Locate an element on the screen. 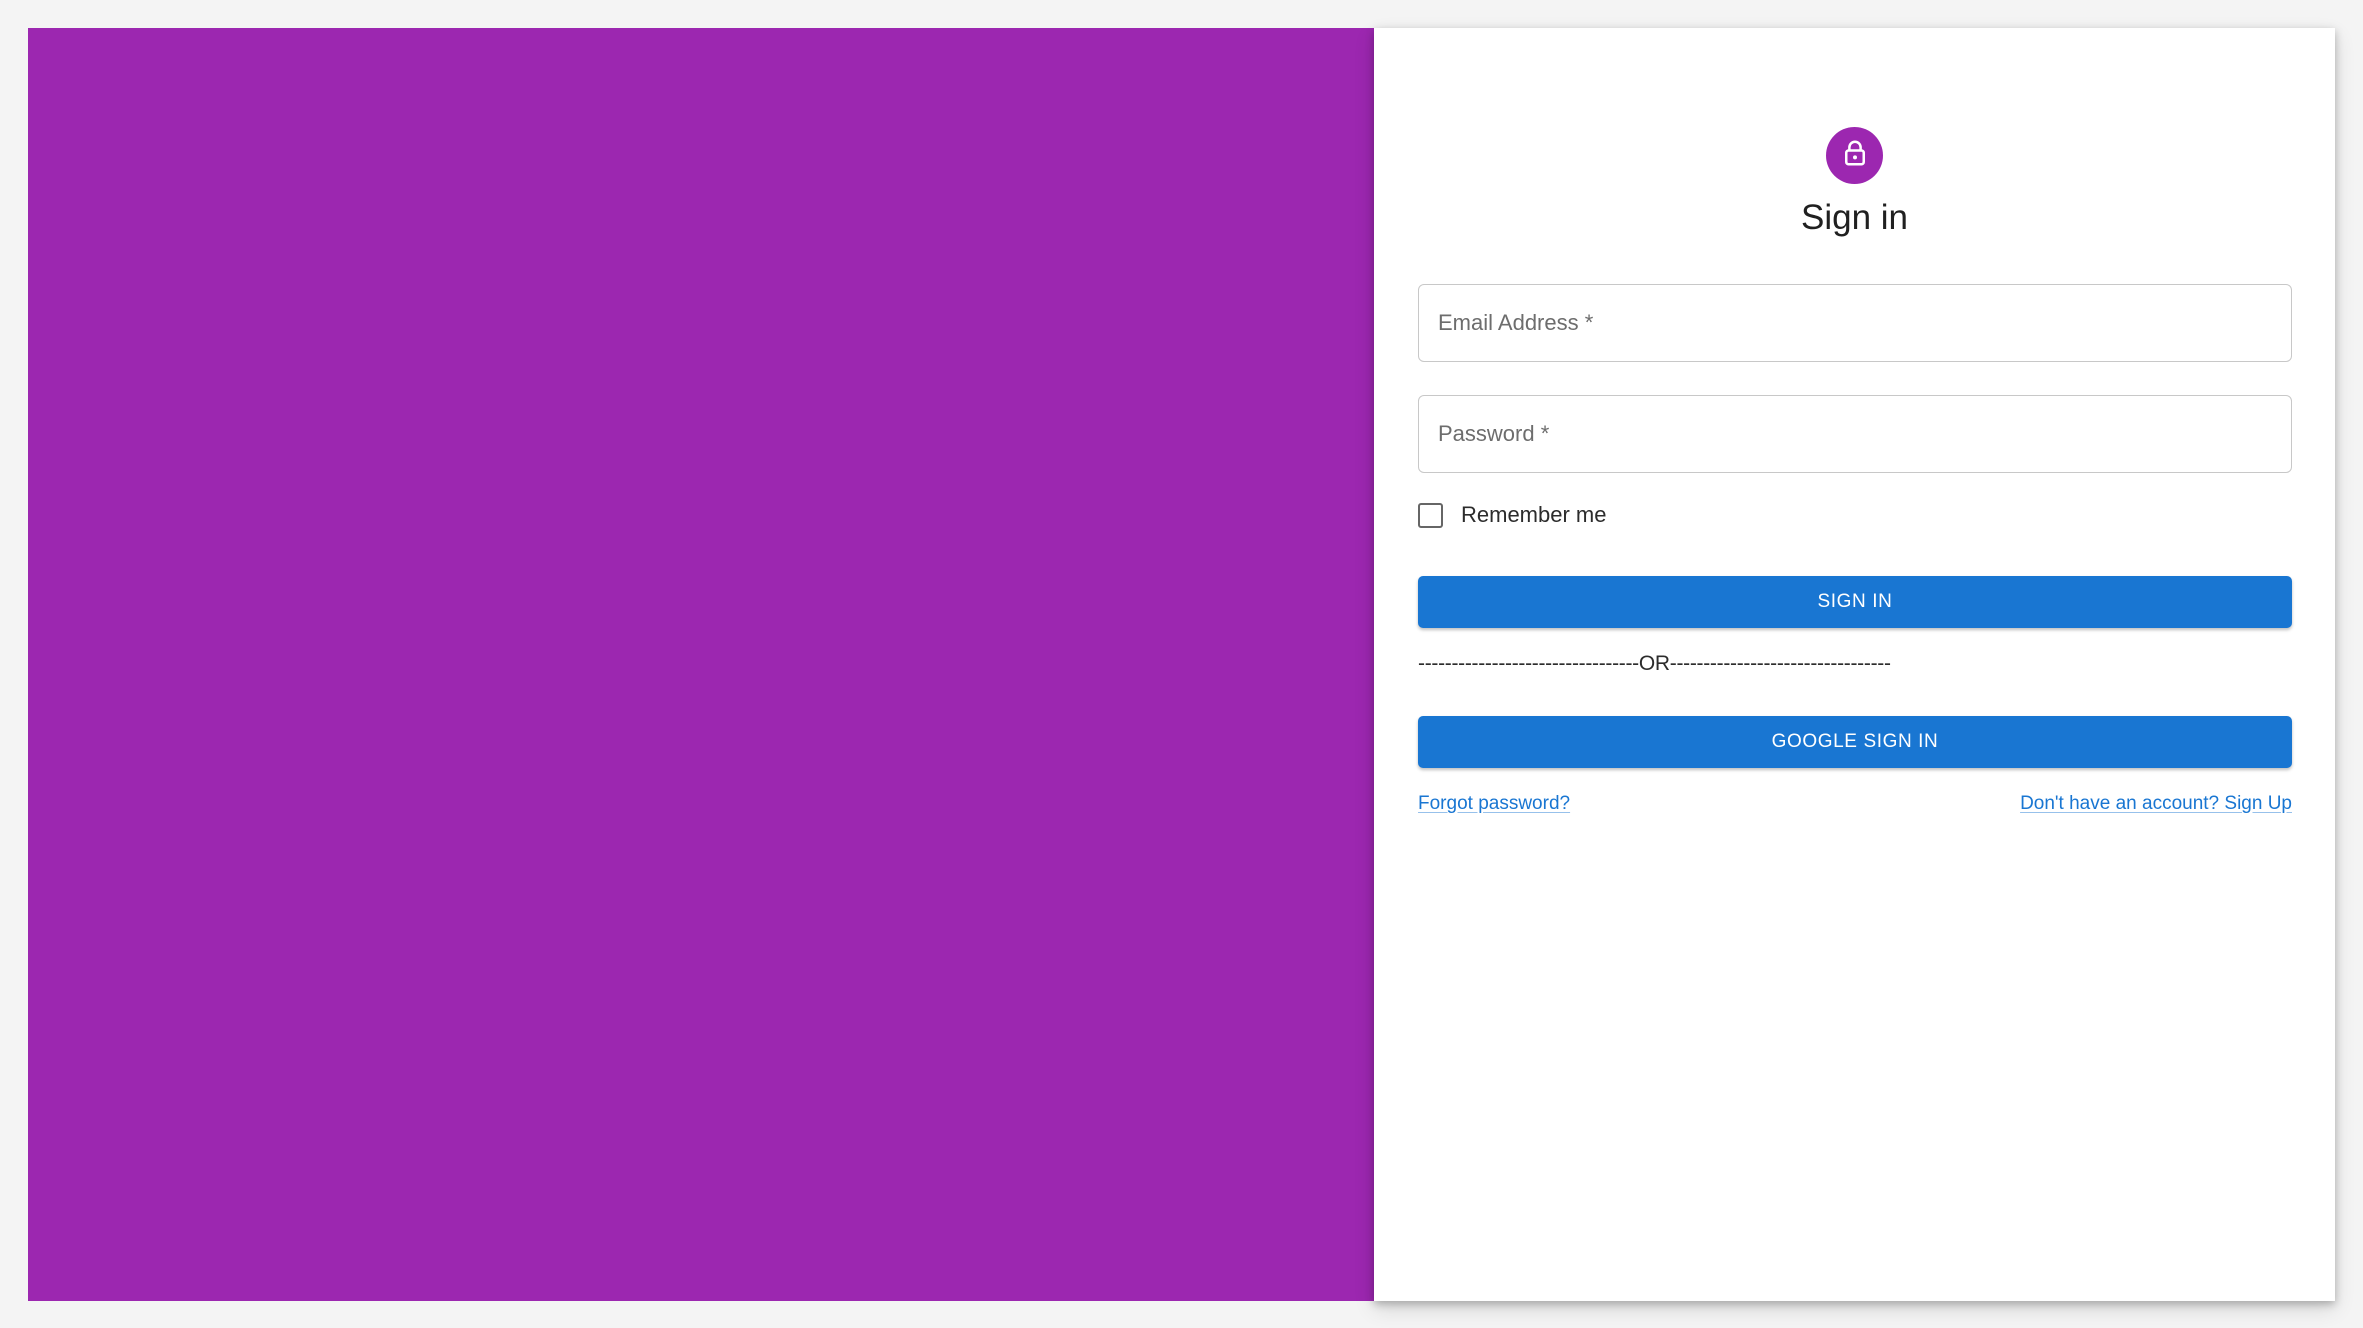 The height and width of the screenshot is (1328, 2363). remember-me-control: Remember me is located at coordinates (1512, 515).